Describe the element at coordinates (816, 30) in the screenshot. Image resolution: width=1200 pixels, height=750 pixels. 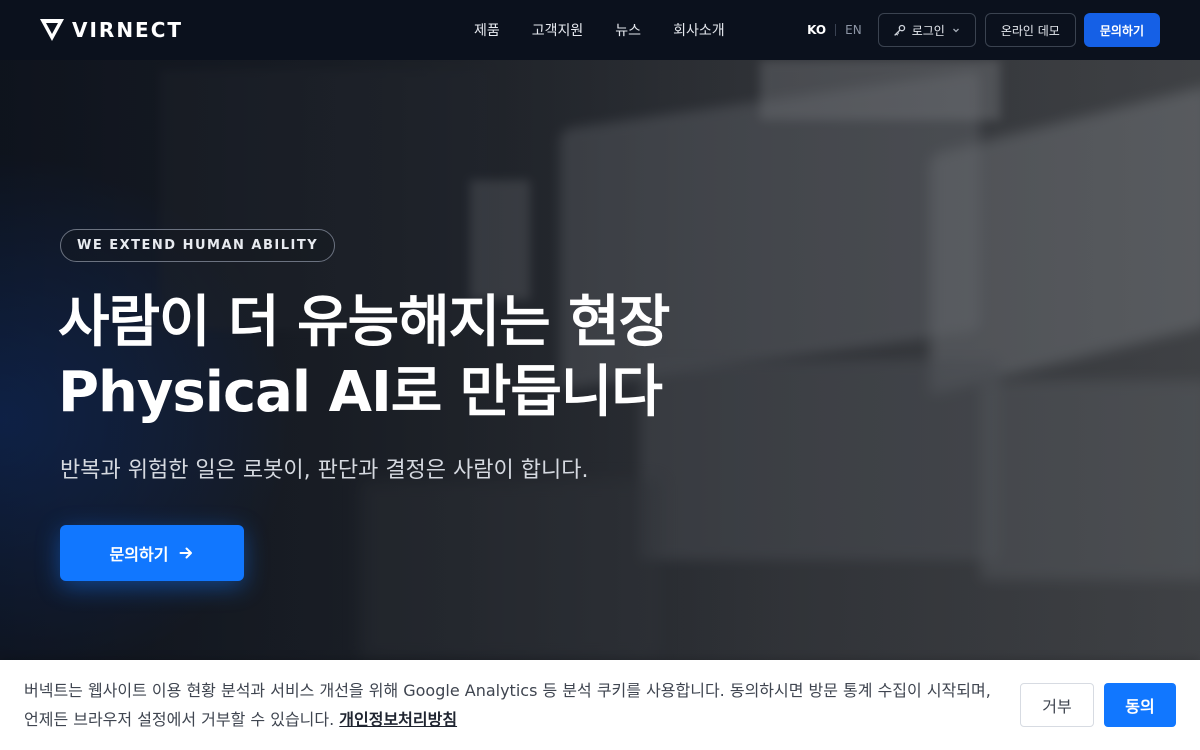
I see `lang-ko: KO` at that location.